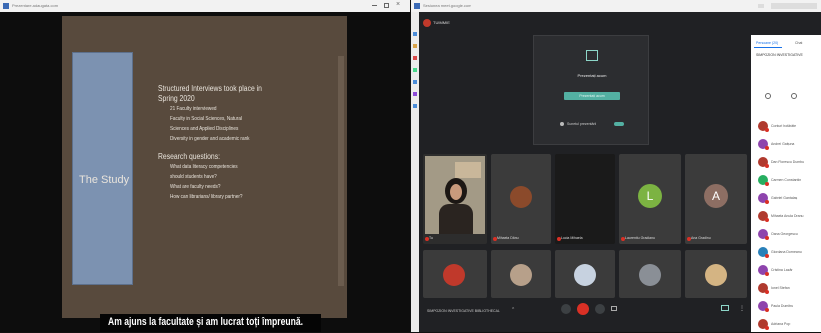 The width and height of the screenshot is (821, 333). What do you see at coordinates (798, 43) in the screenshot?
I see `chat-tab: Chat` at bounding box center [798, 43].